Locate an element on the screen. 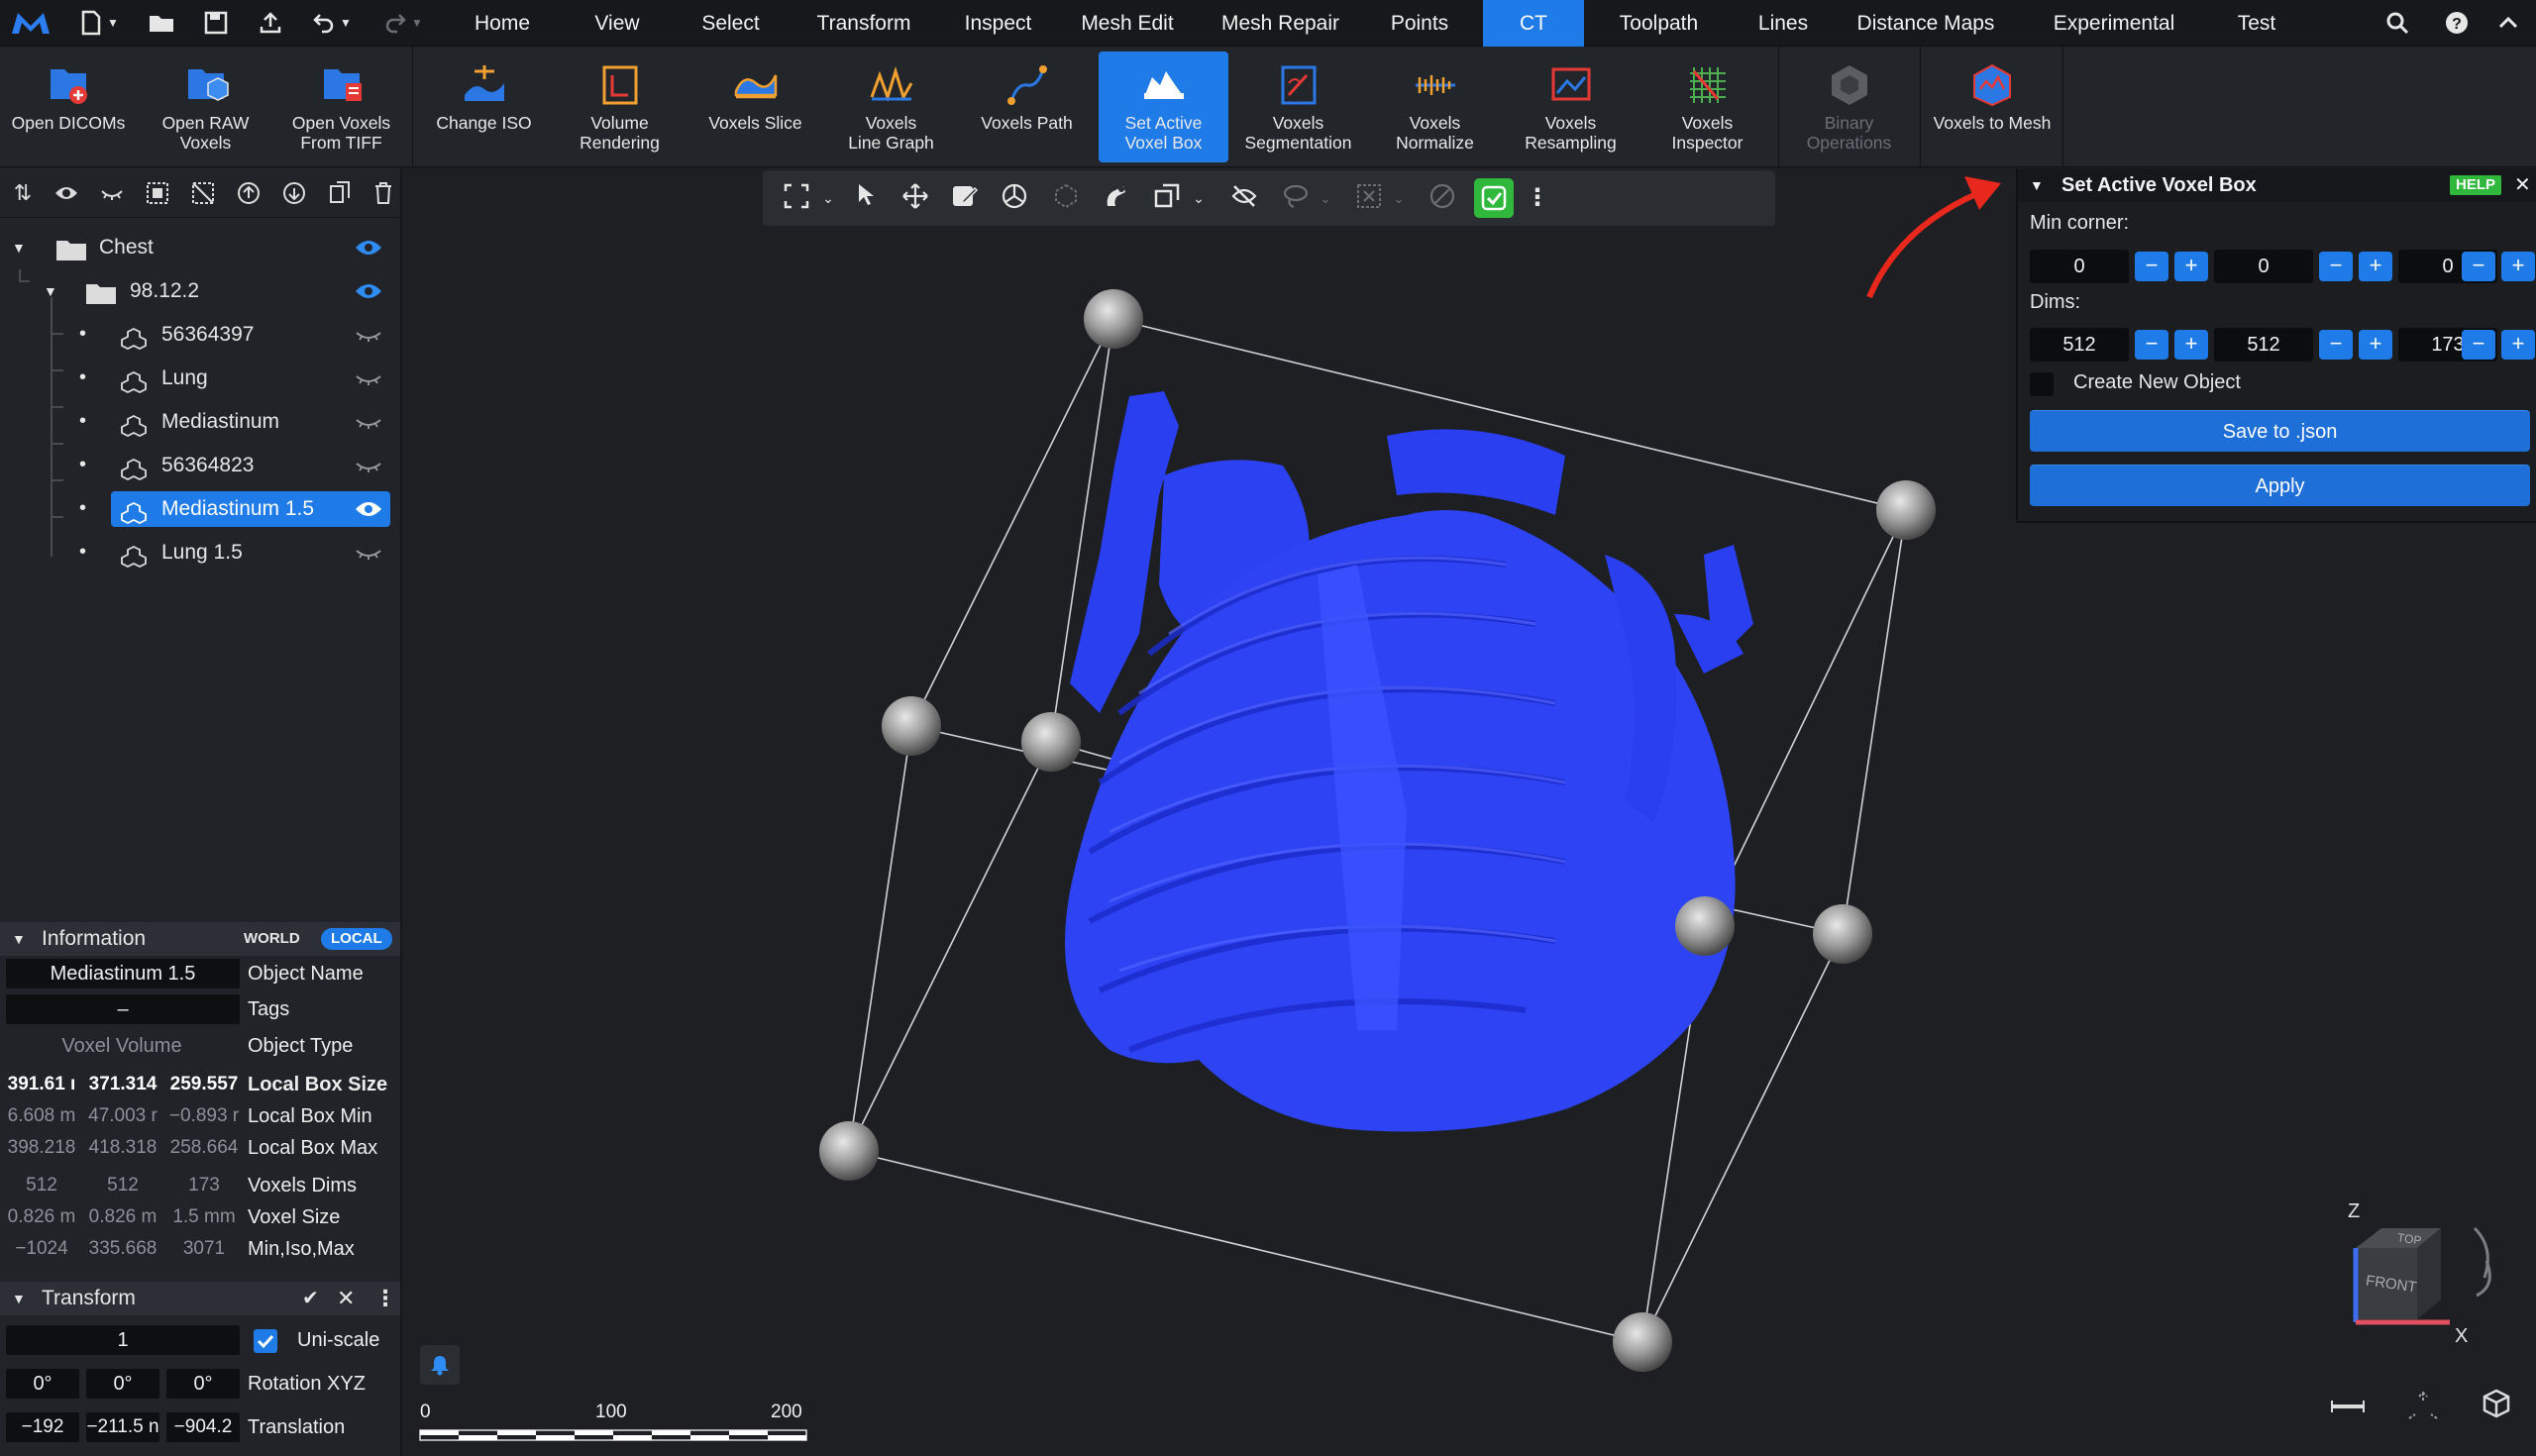  tab-inspect: Inspect is located at coordinates (998, 23).